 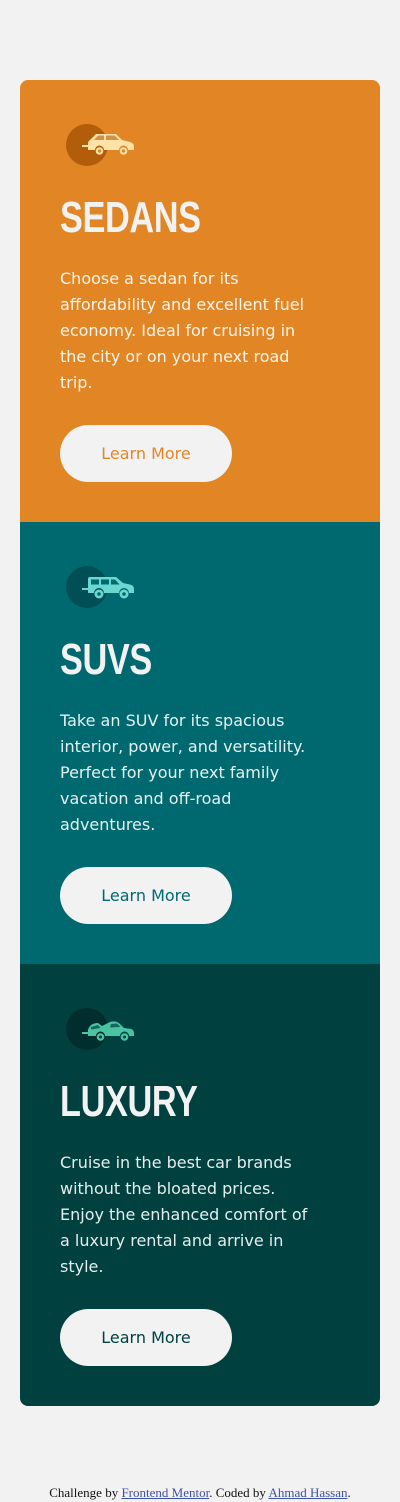 I want to click on card-title: LUXURY, so click(x=129, y=1101).